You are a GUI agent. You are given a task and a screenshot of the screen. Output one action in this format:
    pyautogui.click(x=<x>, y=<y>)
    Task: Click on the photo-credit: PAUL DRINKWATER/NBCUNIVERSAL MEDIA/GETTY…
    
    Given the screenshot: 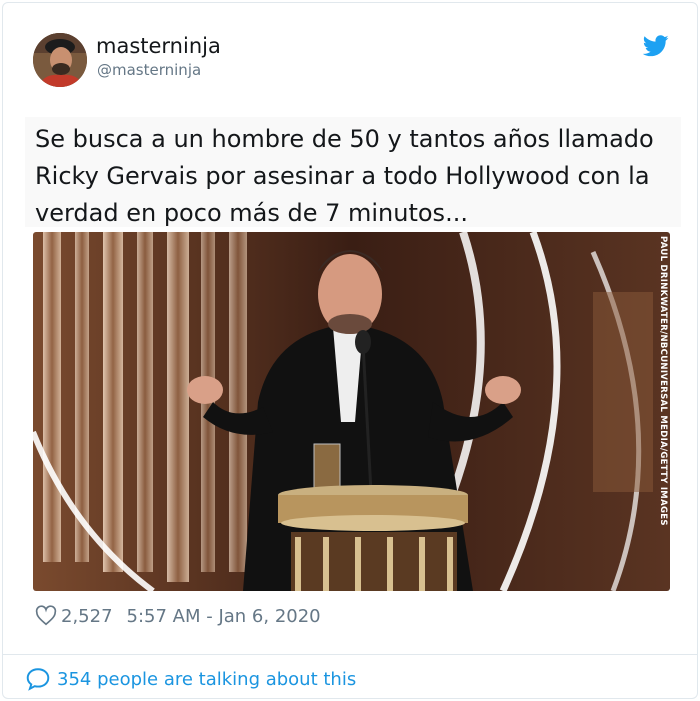 What is the action you would take?
    pyautogui.click(x=663, y=381)
    